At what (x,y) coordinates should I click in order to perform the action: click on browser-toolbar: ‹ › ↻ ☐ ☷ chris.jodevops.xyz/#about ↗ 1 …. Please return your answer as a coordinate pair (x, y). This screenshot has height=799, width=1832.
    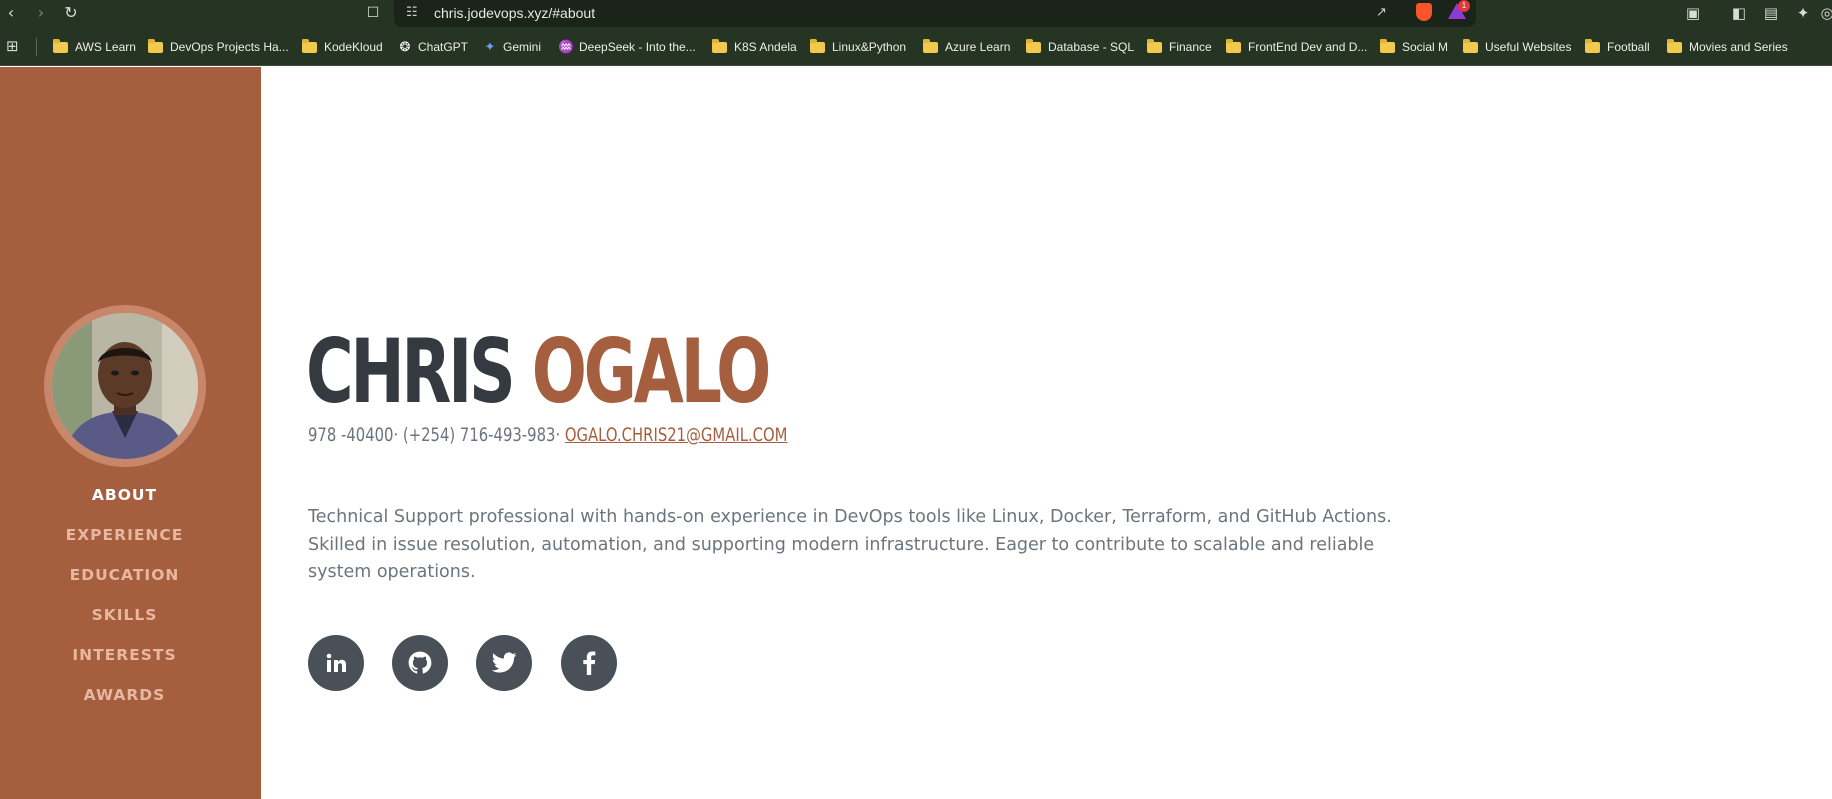
    Looking at the image, I should click on (916, 14).